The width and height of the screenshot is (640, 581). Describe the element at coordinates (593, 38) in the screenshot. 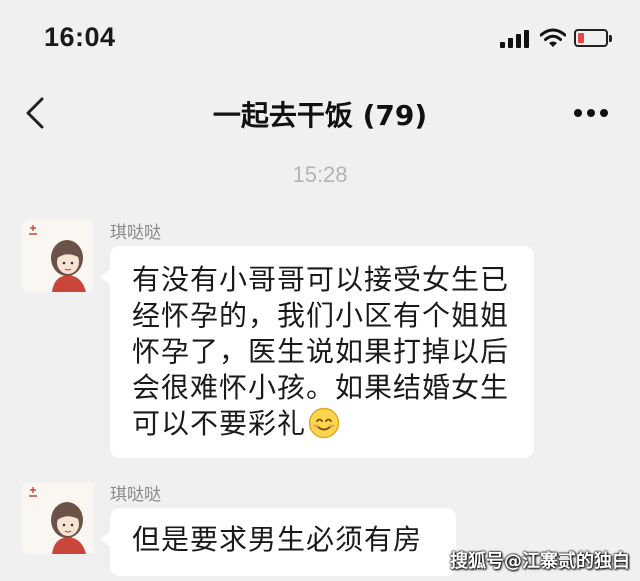

I see `battery-low-icon` at that location.